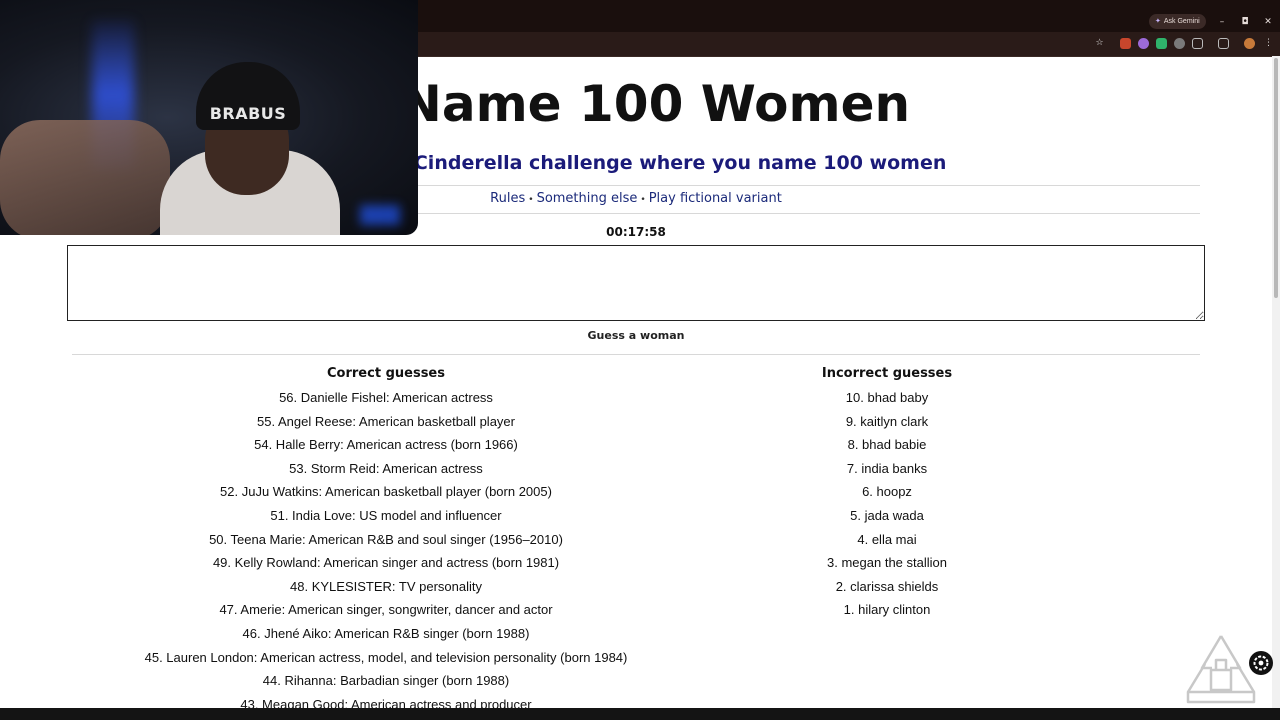  I want to click on settings-button, so click(1261, 663).